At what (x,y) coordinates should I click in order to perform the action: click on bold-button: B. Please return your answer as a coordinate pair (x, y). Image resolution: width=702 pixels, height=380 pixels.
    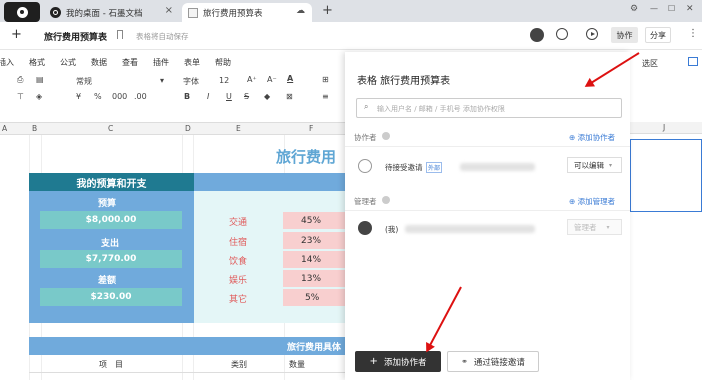
    Looking at the image, I should click on (187, 96).